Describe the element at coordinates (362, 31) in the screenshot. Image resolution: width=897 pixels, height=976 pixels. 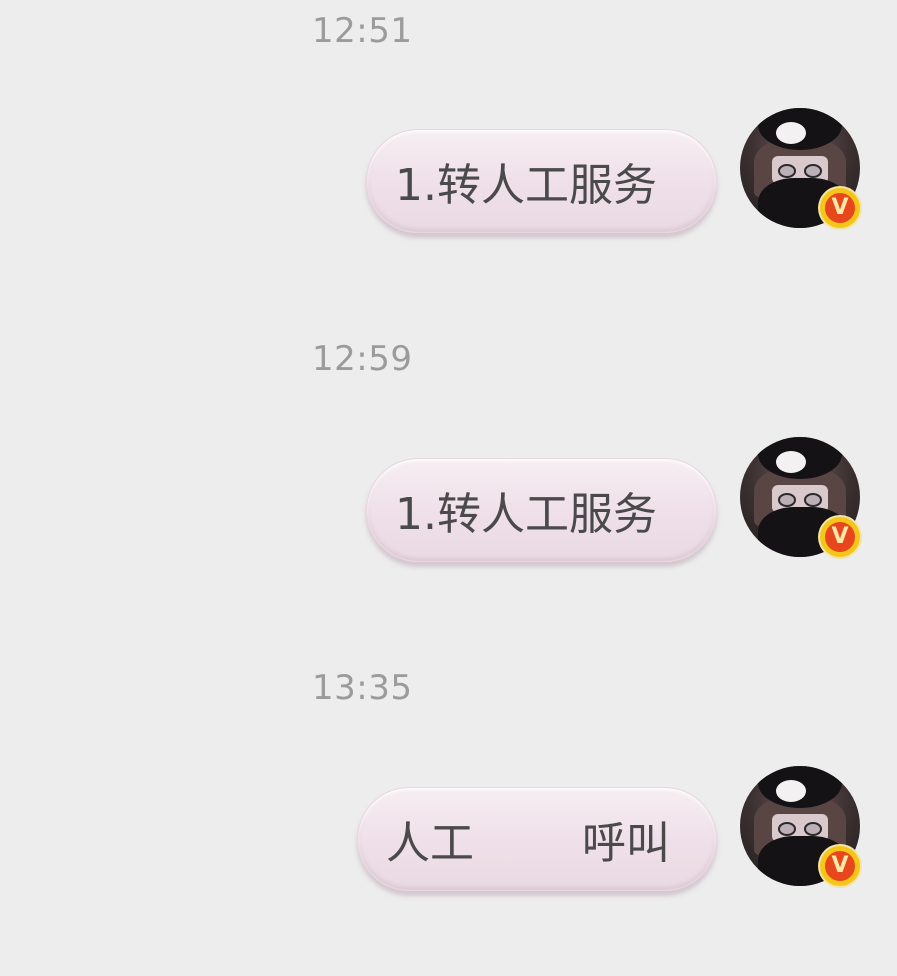
I see `message-timestamp: 12:51` at that location.